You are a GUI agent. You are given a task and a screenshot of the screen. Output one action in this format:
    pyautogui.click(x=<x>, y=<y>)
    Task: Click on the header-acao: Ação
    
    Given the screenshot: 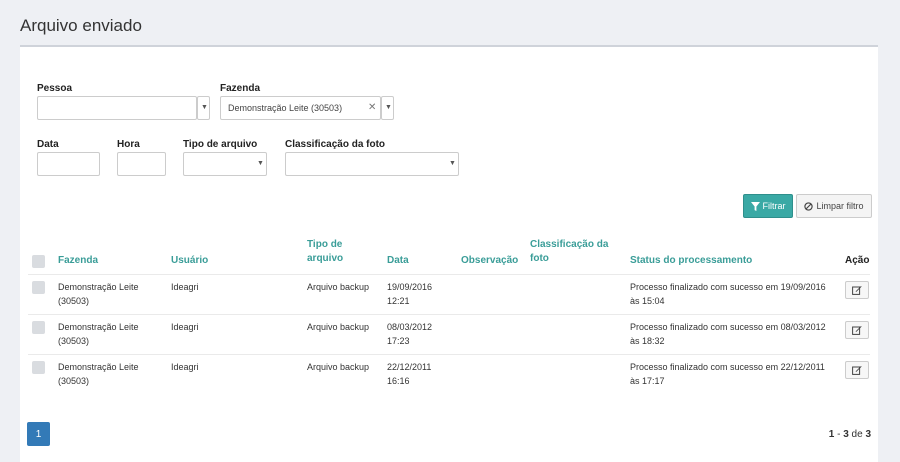 What is the action you would take?
    pyautogui.click(x=857, y=260)
    